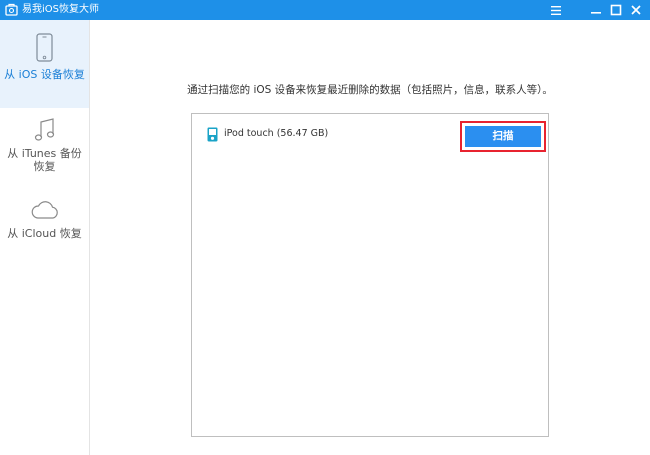 The height and width of the screenshot is (455, 650). I want to click on sidebar-item-label: 从 iOS 设备恢复, so click(44, 74).